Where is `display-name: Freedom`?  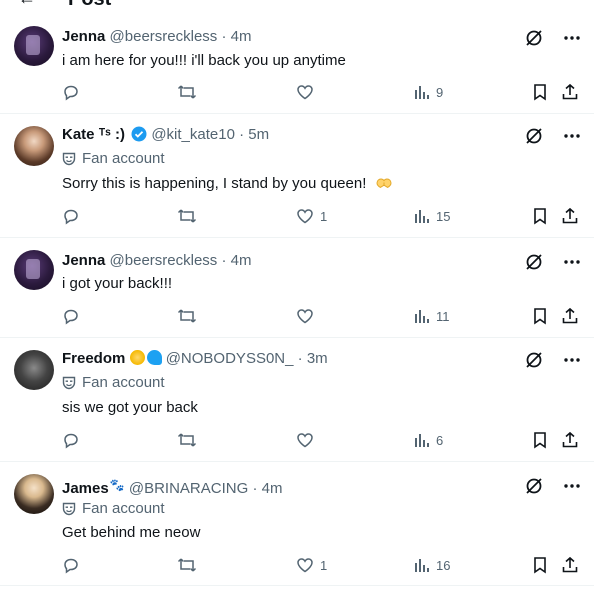 display-name: Freedom is located at coordinates (93, 358).